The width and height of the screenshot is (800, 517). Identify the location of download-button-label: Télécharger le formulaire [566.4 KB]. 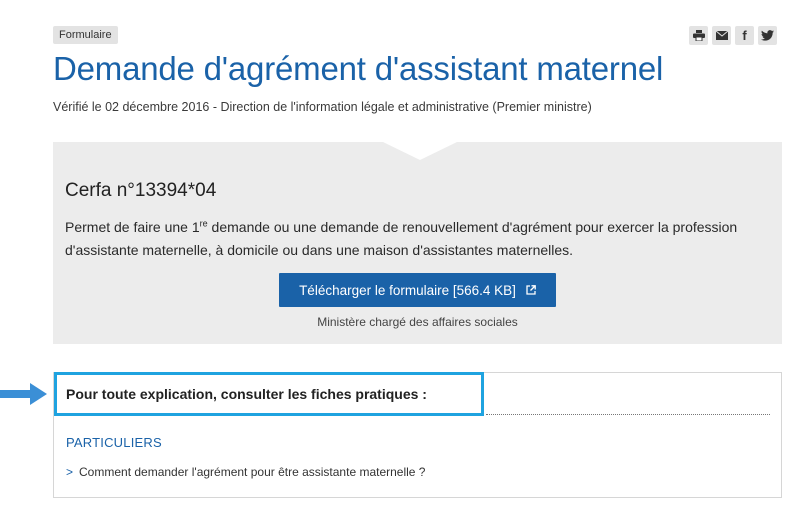
(407, 290).